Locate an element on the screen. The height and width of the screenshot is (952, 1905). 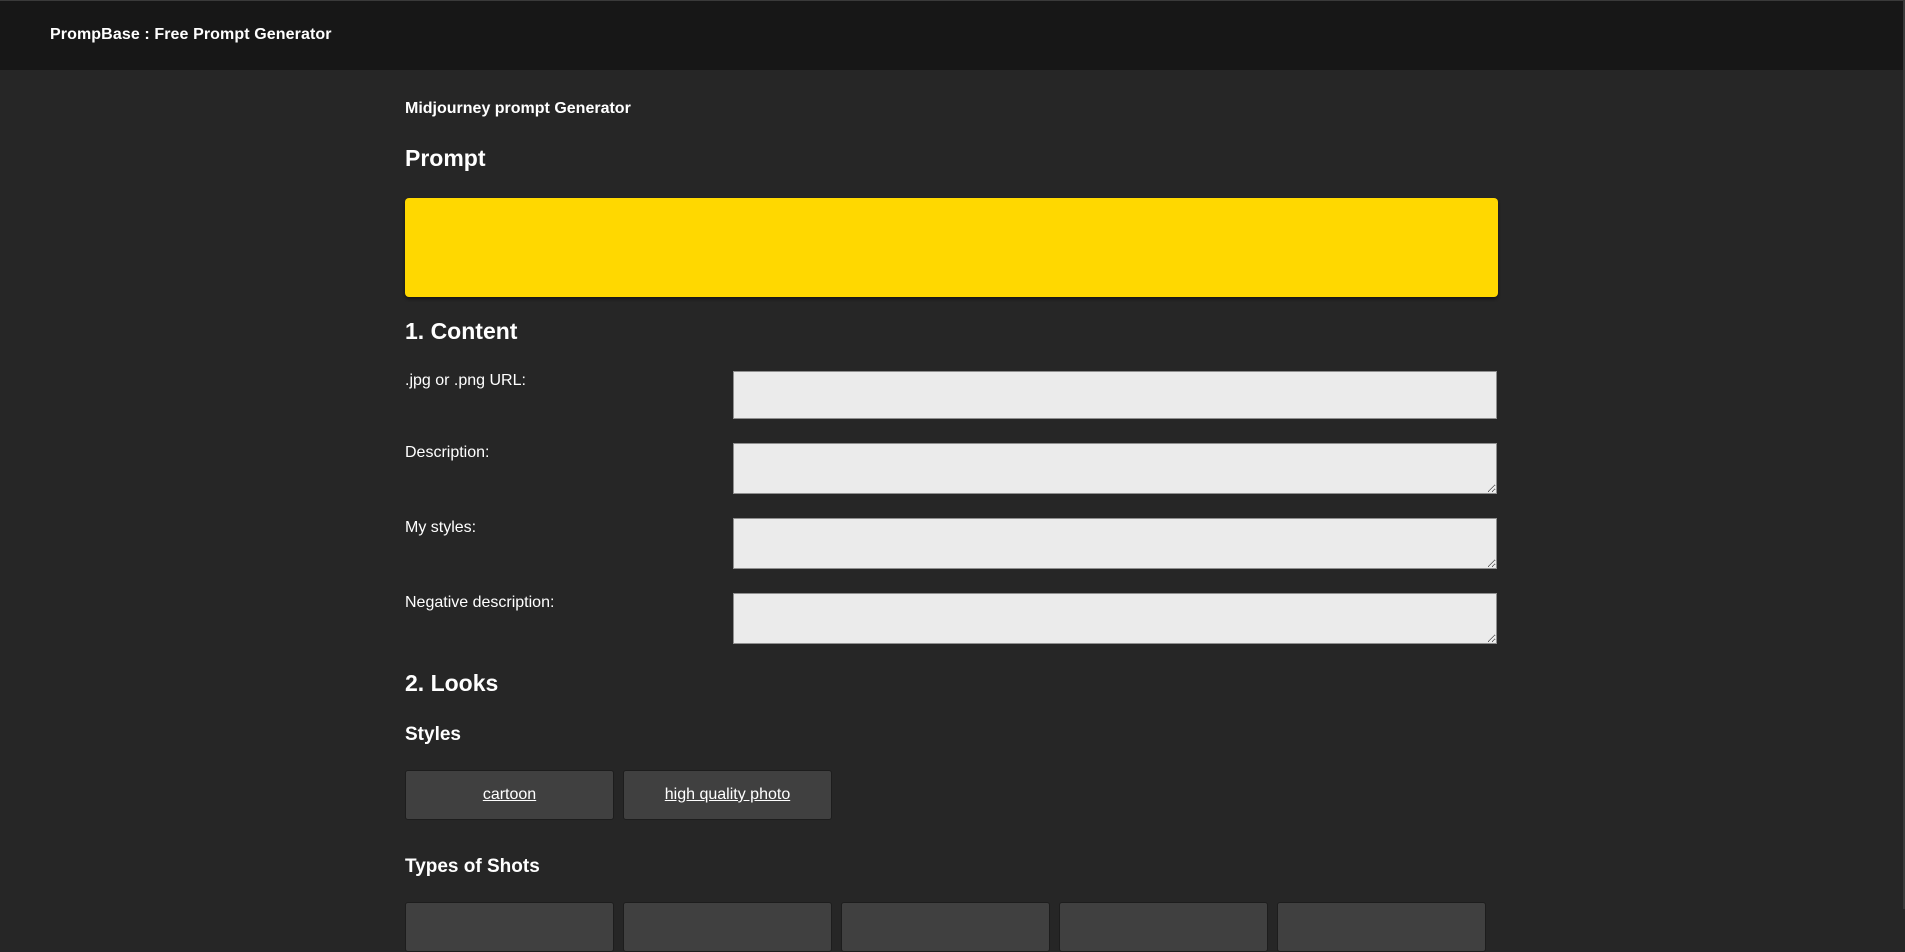
image-url-label: .jpg or .png URL: is located at coordinates (465, 380).